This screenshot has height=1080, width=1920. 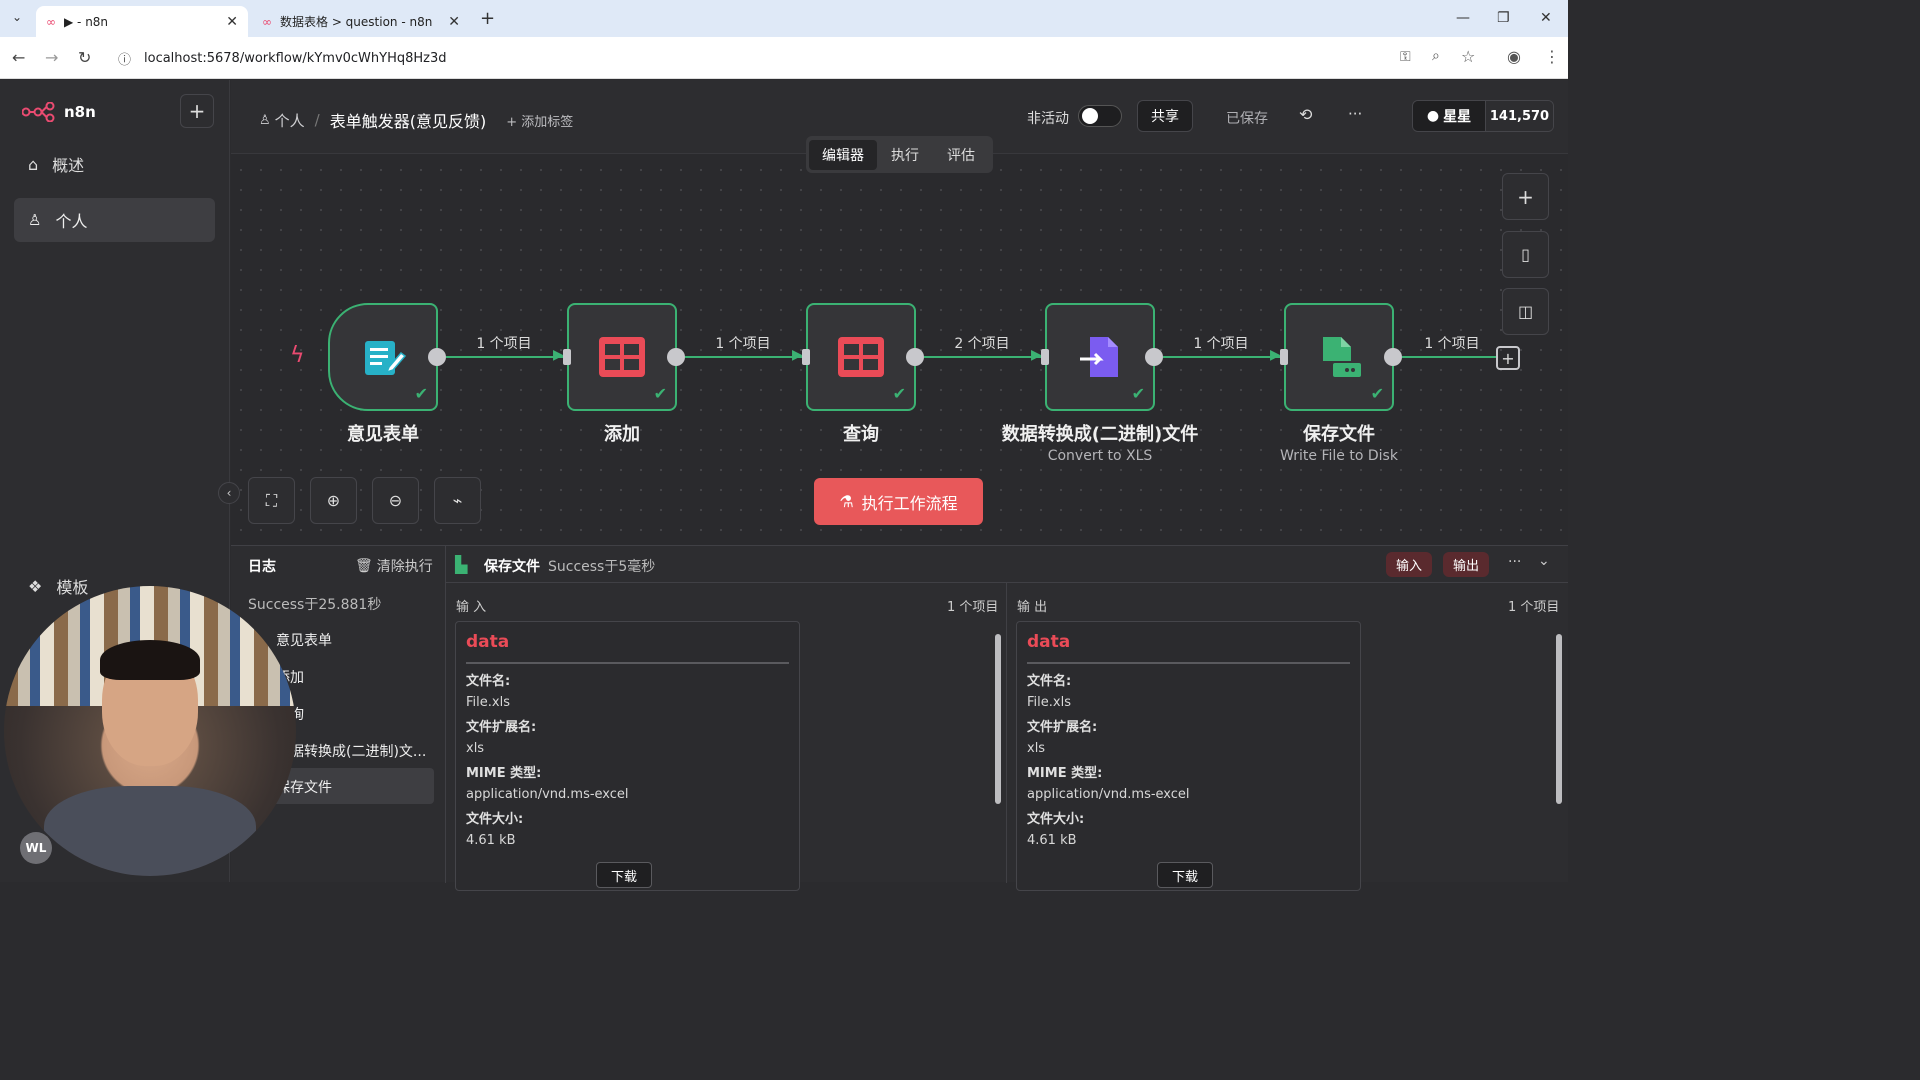 I want to click on browser-tab-datatable: ∞ 数据表格 > question - n8n ✕, so click(x=361, y=21).